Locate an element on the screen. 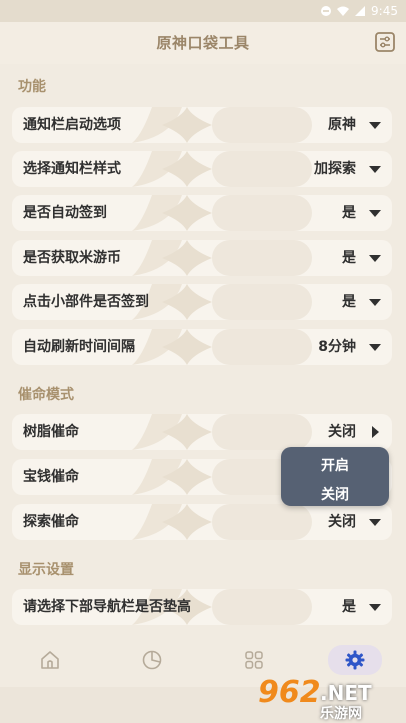  watermark-suffix: .NET is located at coordinates (346, 693).